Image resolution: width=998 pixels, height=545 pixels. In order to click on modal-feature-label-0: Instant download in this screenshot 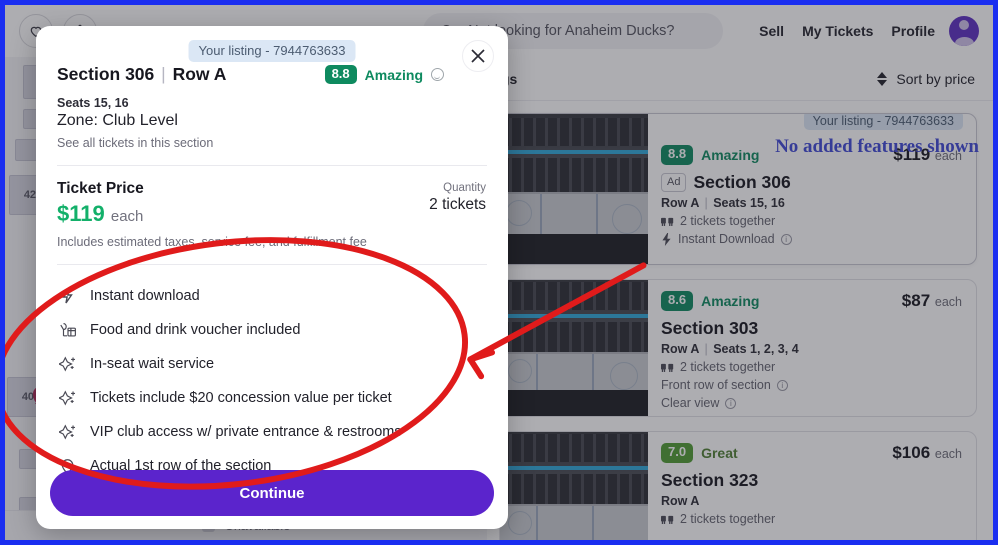, I will do `click(145, 296)`.